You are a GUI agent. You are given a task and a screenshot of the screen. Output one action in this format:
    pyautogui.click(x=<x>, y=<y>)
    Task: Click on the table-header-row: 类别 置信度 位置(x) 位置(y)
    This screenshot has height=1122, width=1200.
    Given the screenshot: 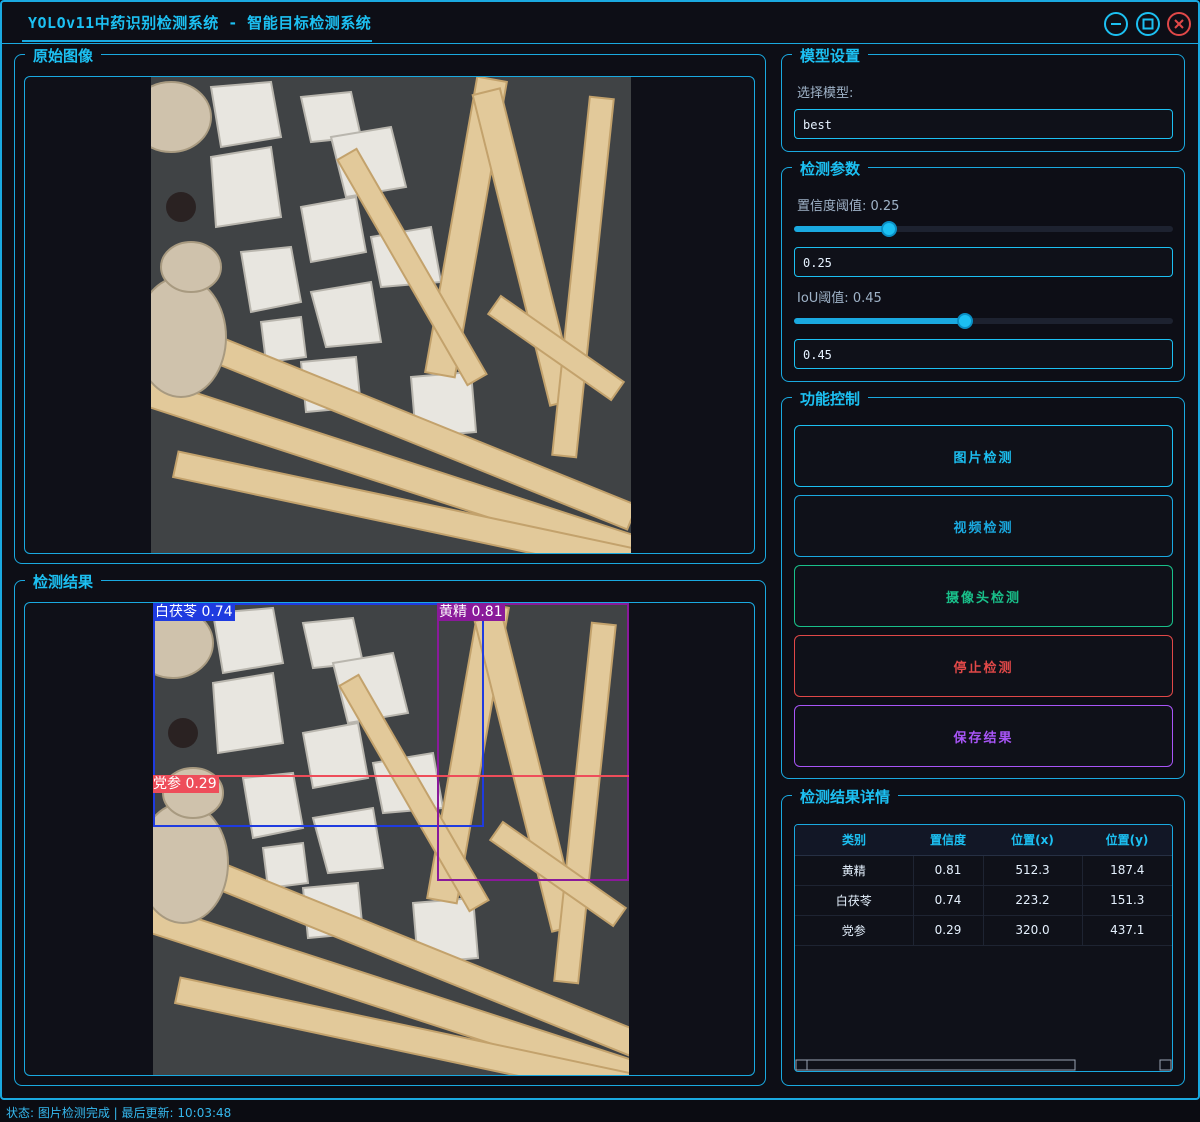 What is the action you would take?
    pyautogui.click(x=983, y=840)
    